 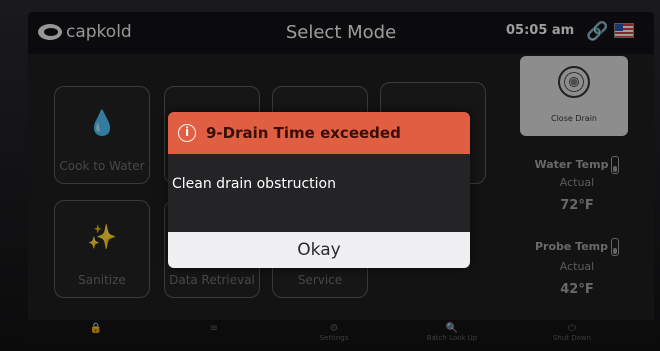 I want to click on alert-header: i 9-Drain Time exceeded, so click(x=319, y=133).